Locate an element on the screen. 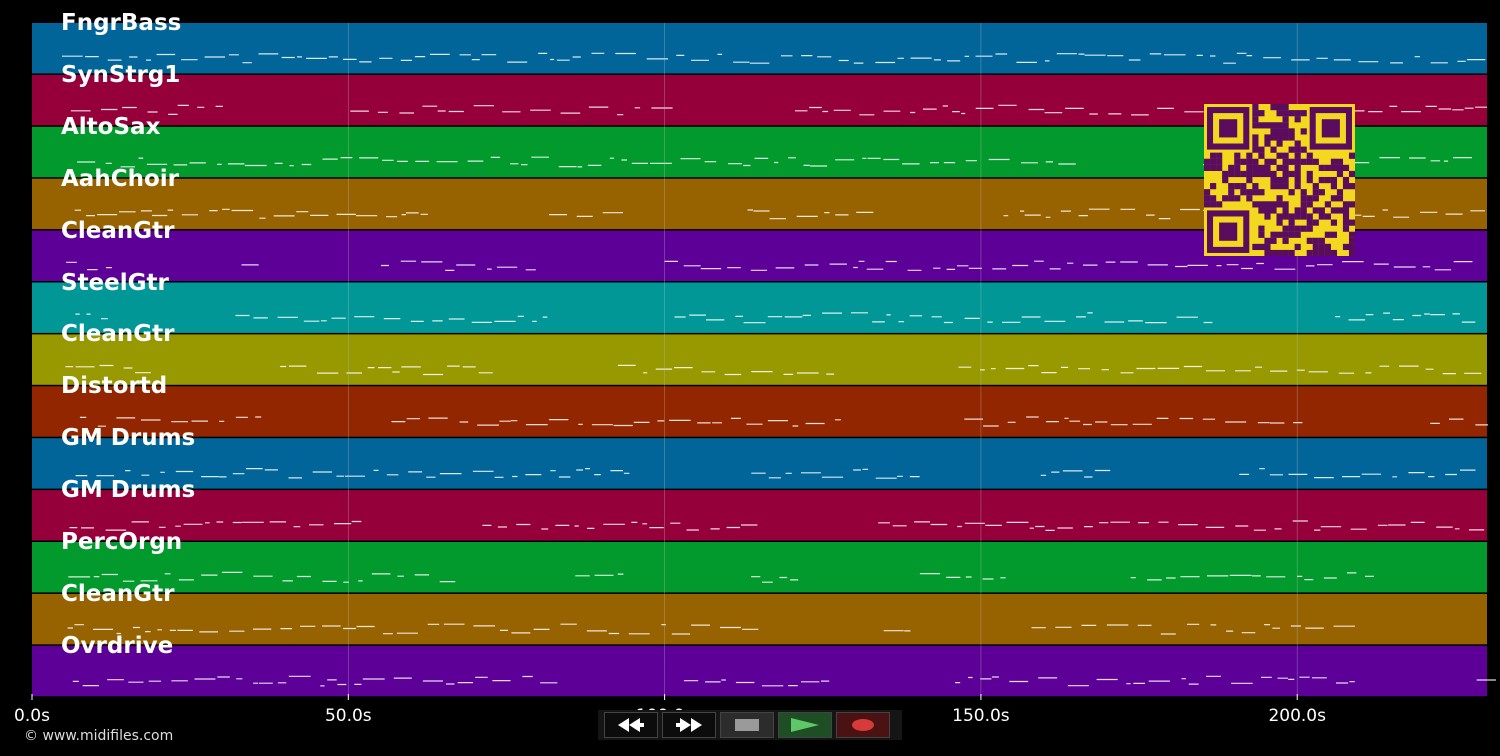  fast-forward-button is located at coordinates (689, 725).